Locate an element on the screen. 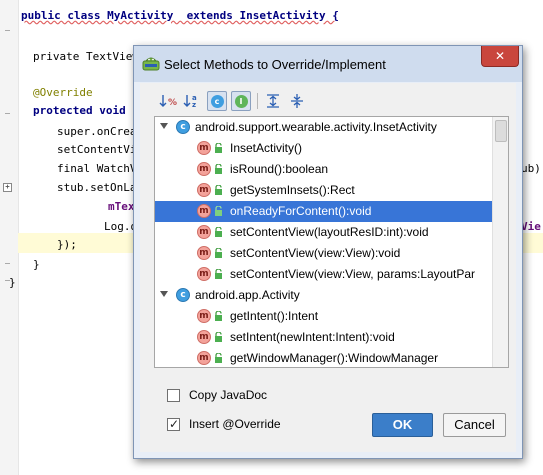 Image resolution: width=543 pixels, height=475 pixels. code-line-super: super.onCrea is located at coordinates (96, 132).